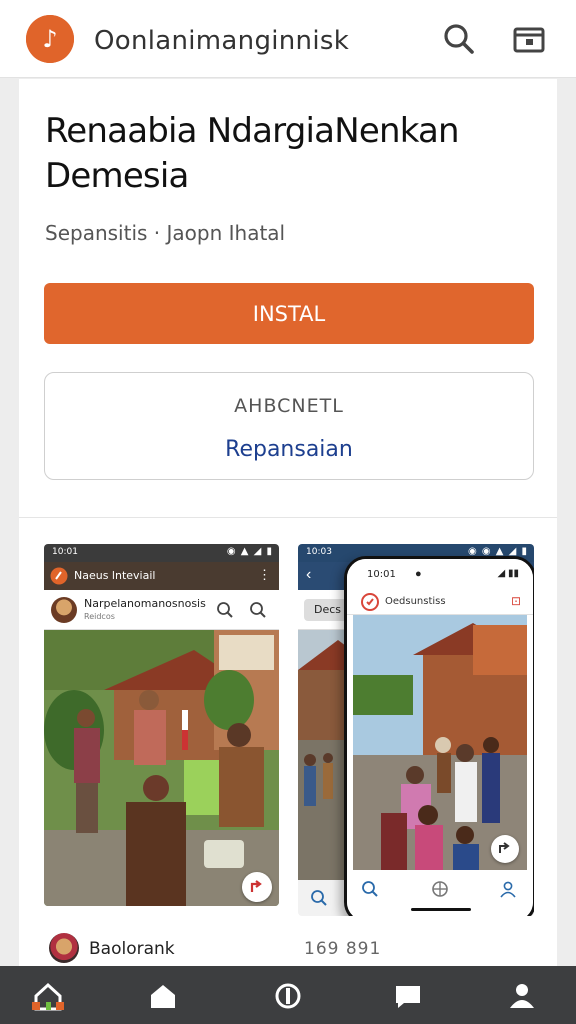 Image resolution: width=576 pixels, height=1024 pixels. What do you see at coordinates (343, 949) in the screenshot?
I see `review-count: 169 891` at bounding box center [343, 949].